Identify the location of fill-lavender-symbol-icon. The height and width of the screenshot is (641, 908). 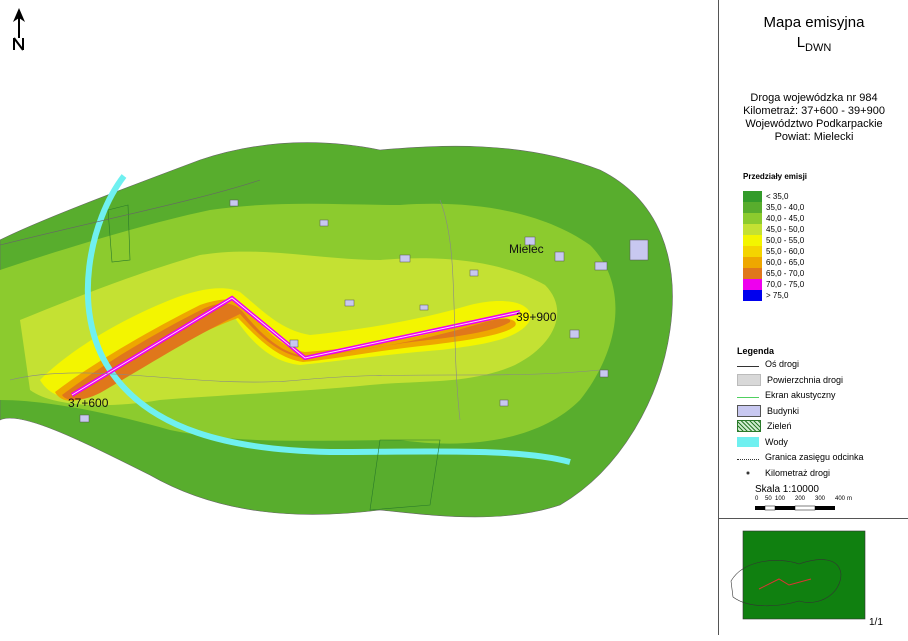
(749, 410).